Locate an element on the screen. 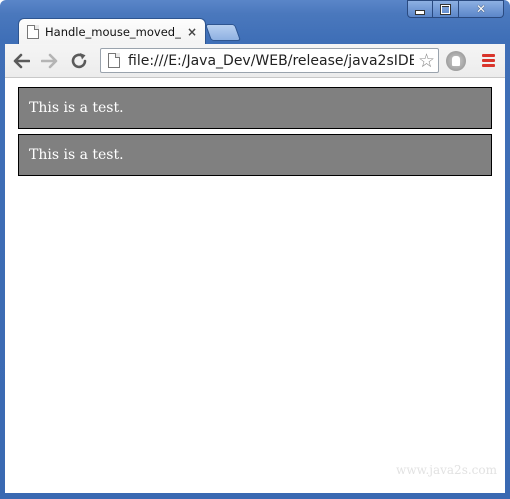 This screenshot has width=510, height=499. reload-button is located at coordinates (79, 61).